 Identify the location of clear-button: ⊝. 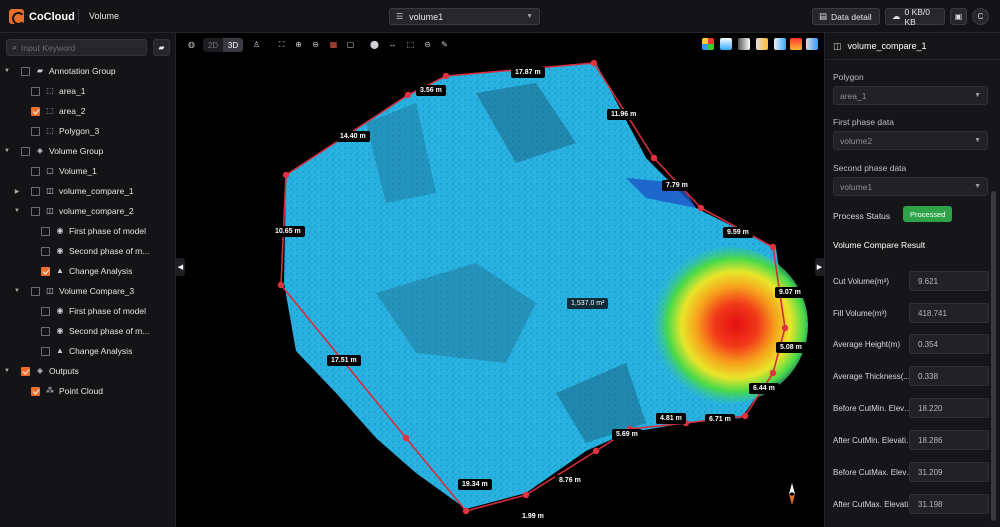
(427, 44).